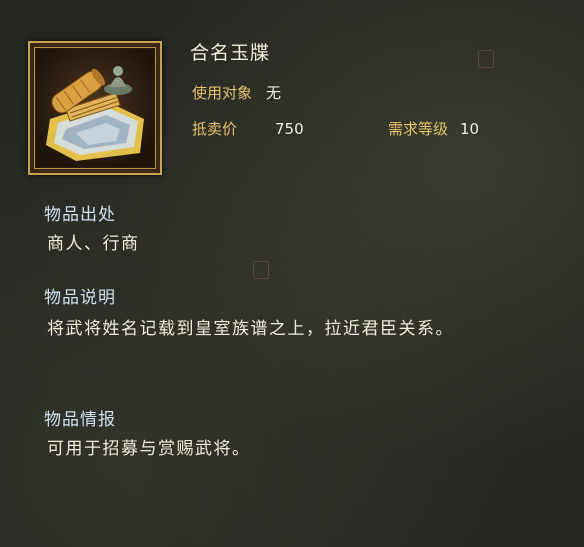  Describe the element at coordinates (222, 93) in the screenshot. I see `target-label: 使用对象` at that location.